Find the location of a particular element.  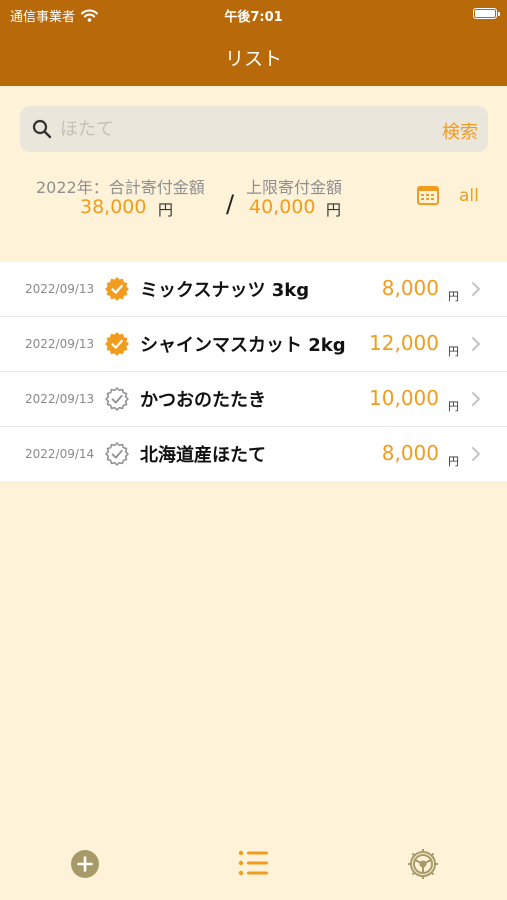

status-bar: 通信事業者 午後7:01 is located at coordinates (253, 14).